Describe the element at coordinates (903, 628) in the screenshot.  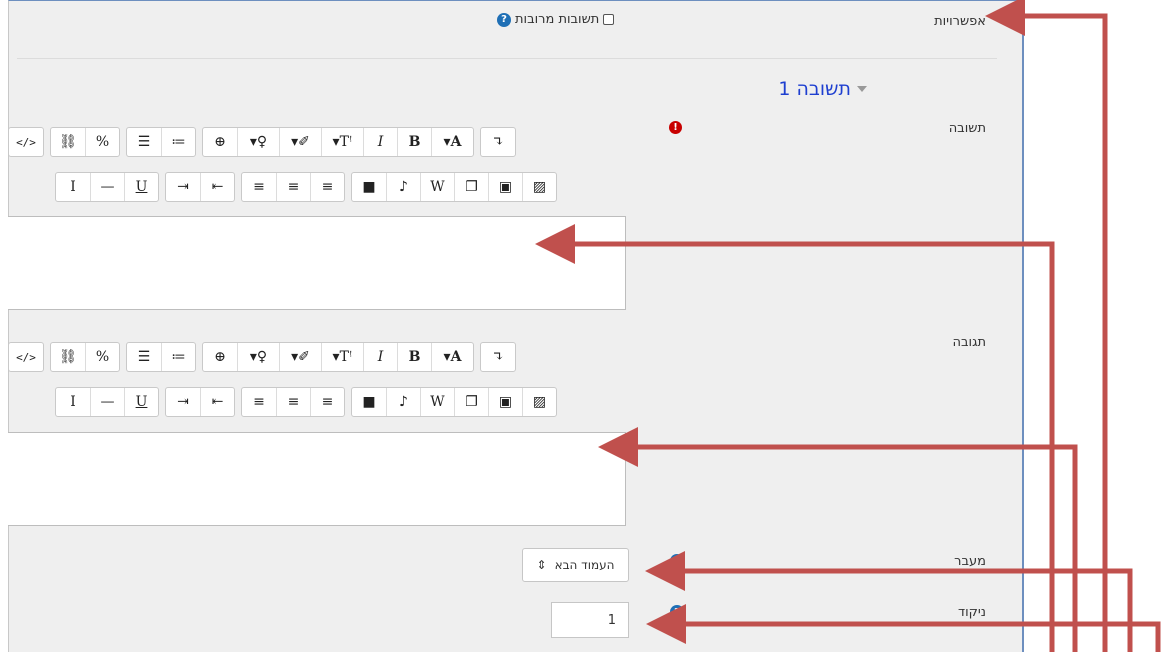
I see `arrow-to-score-input` at that location.